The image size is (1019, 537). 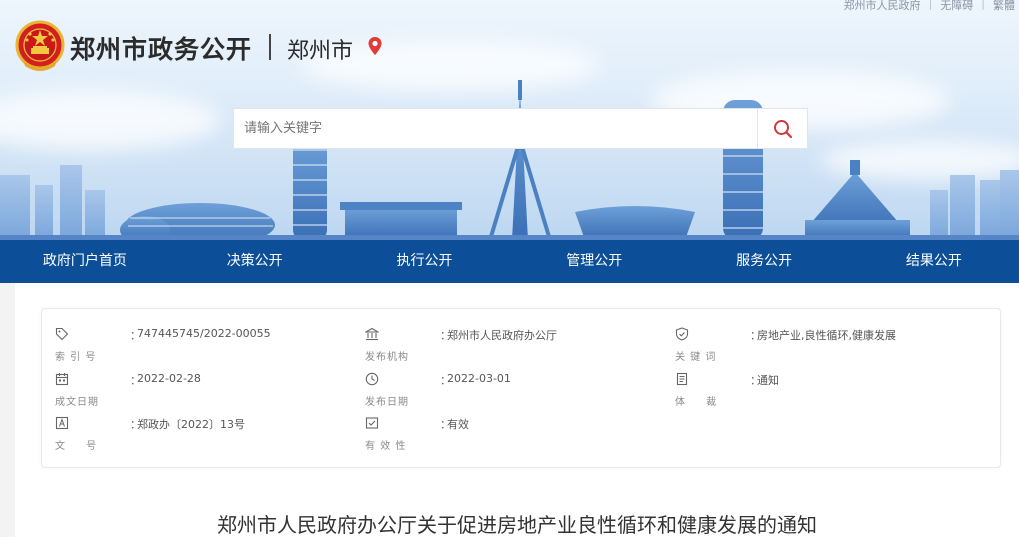 What do you see at coordinates (815, 394) in the screenshot?
I see `meta-genre: ： 通知 体 裁` at bounding box center [815, 394].